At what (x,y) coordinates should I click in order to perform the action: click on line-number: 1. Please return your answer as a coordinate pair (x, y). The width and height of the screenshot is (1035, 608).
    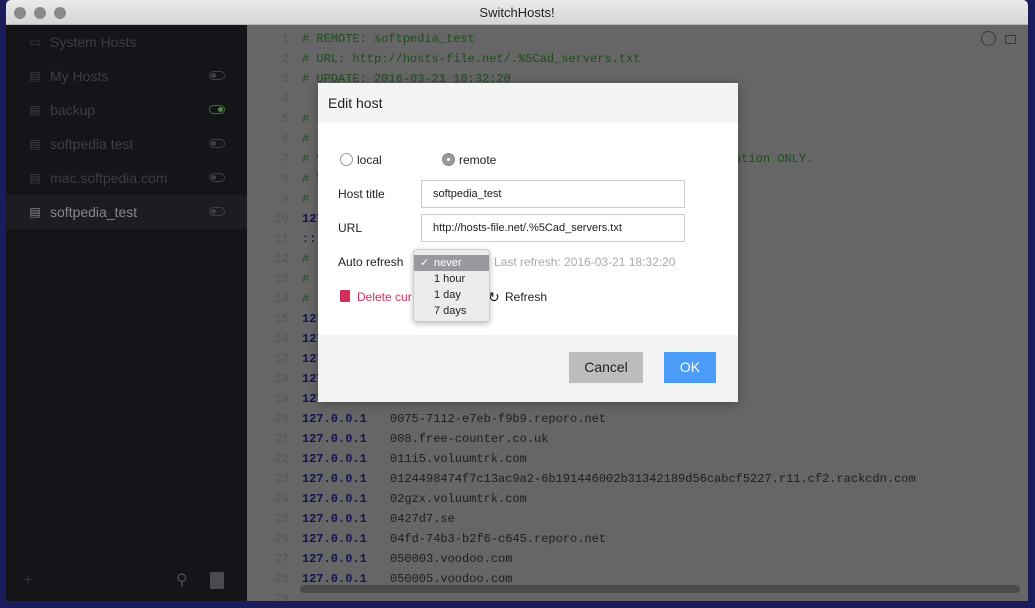
    Looking at the image, I should click on (285, 39).